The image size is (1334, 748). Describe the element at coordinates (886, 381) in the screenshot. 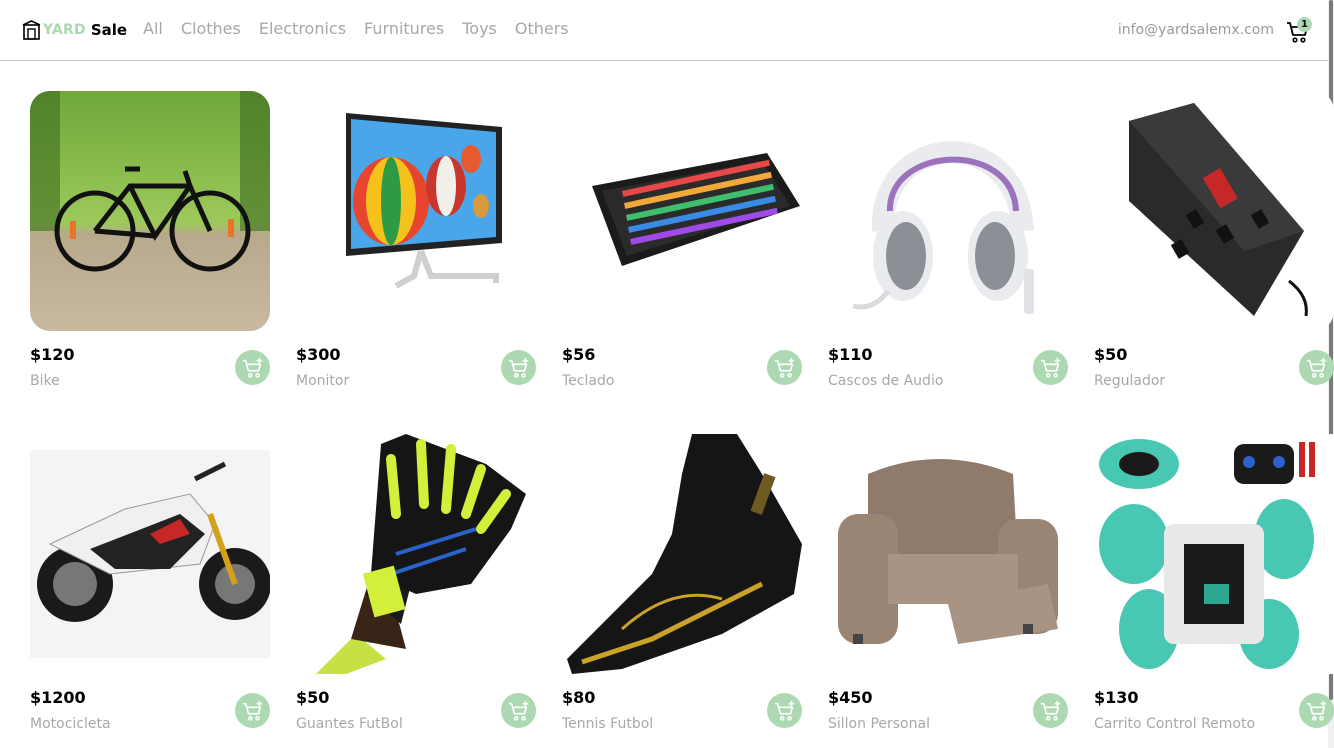

I see `product-name: Cascos de Audio` at that location.